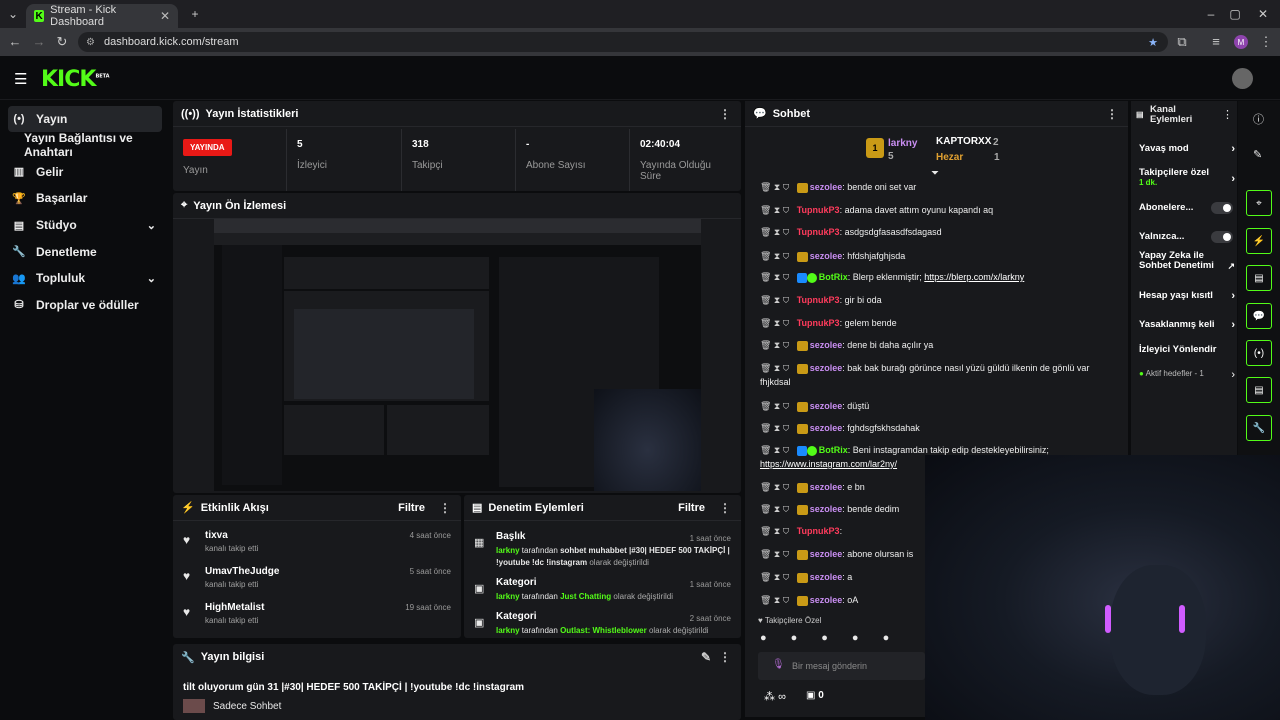 This screenshot has width=1280, height=720. What do you see at coordinates (778, 664) in the screenshot?
I see `microphone-icon: 🎙` at bounding box center [778, 664].